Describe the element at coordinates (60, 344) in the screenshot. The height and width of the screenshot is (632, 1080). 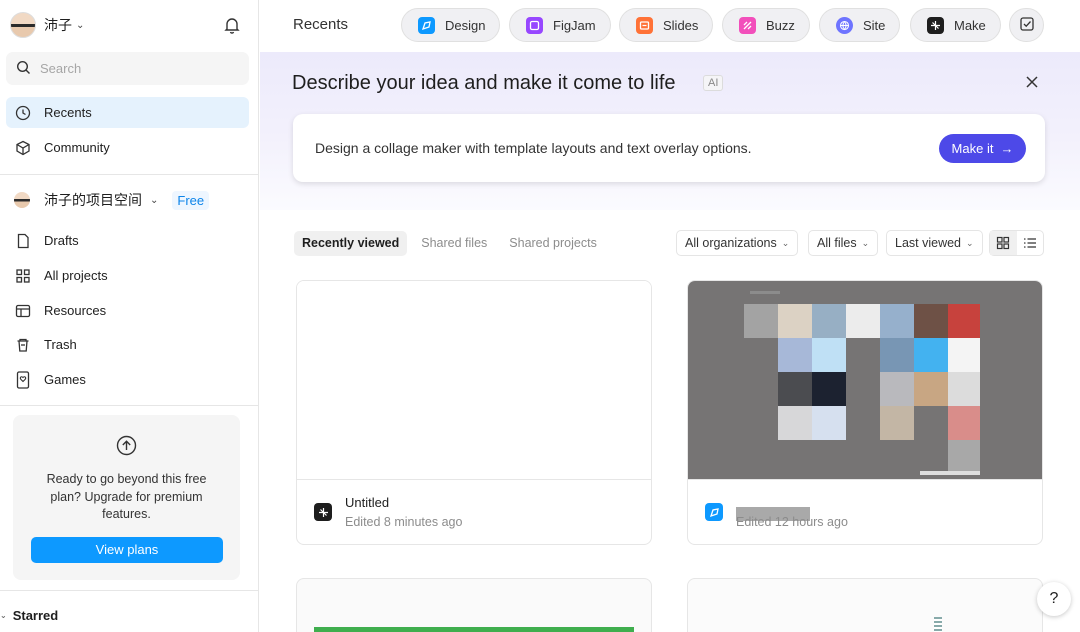
I see `nav-trash-label: Trash` at that location.